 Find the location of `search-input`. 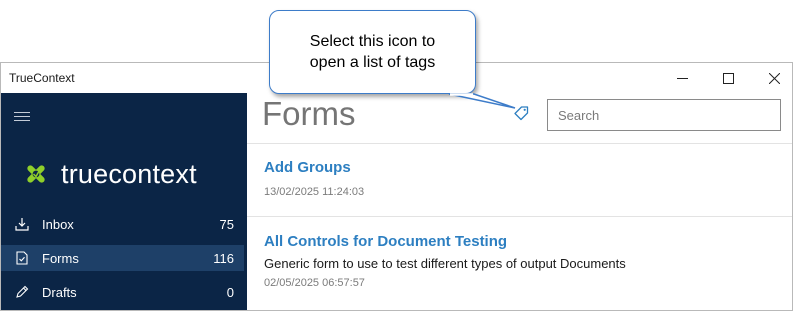

search-input is located at coordinates (664, 115).